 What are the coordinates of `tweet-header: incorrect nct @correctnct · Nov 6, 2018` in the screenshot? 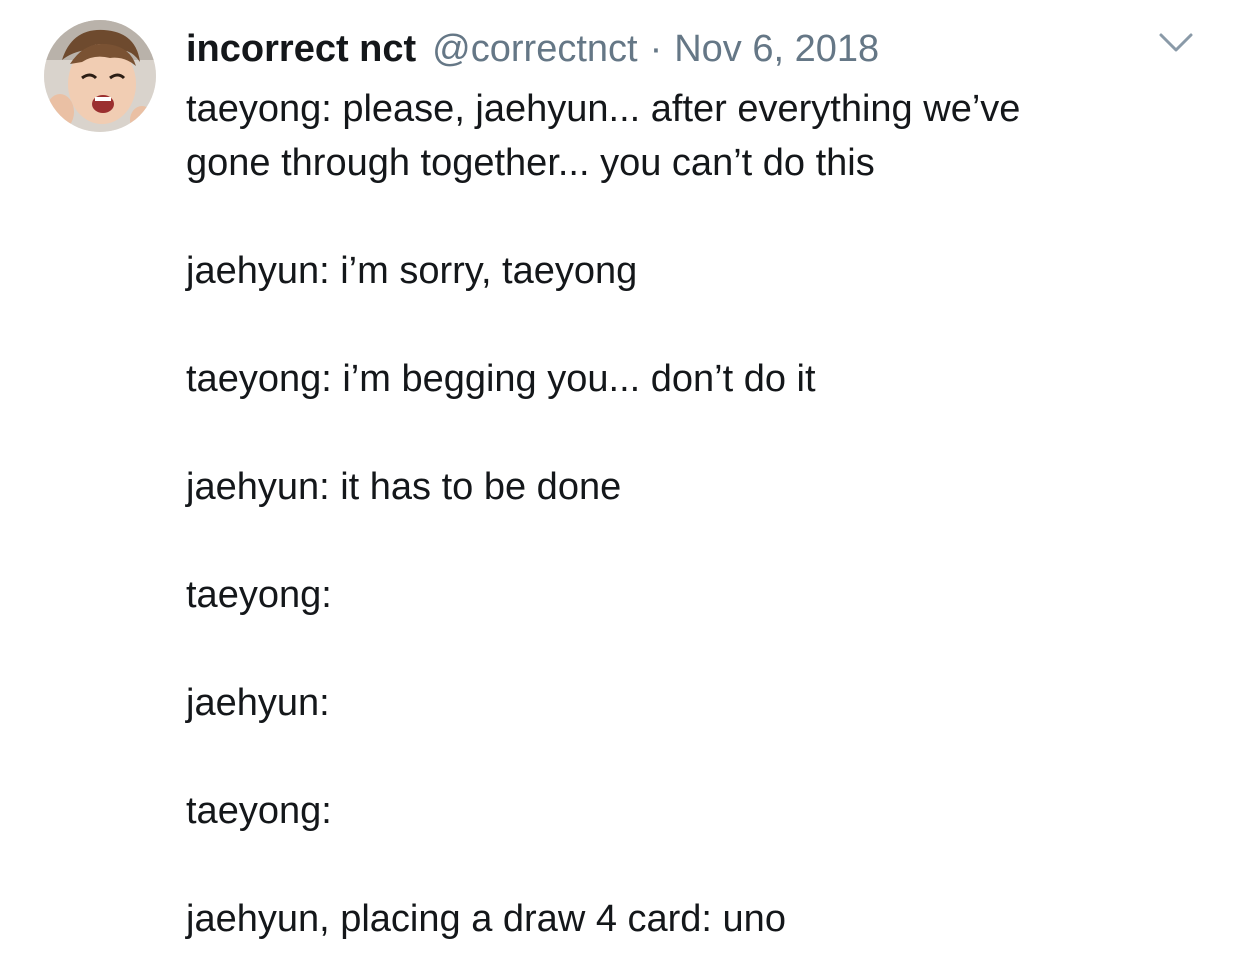 It's located at (532, 49).